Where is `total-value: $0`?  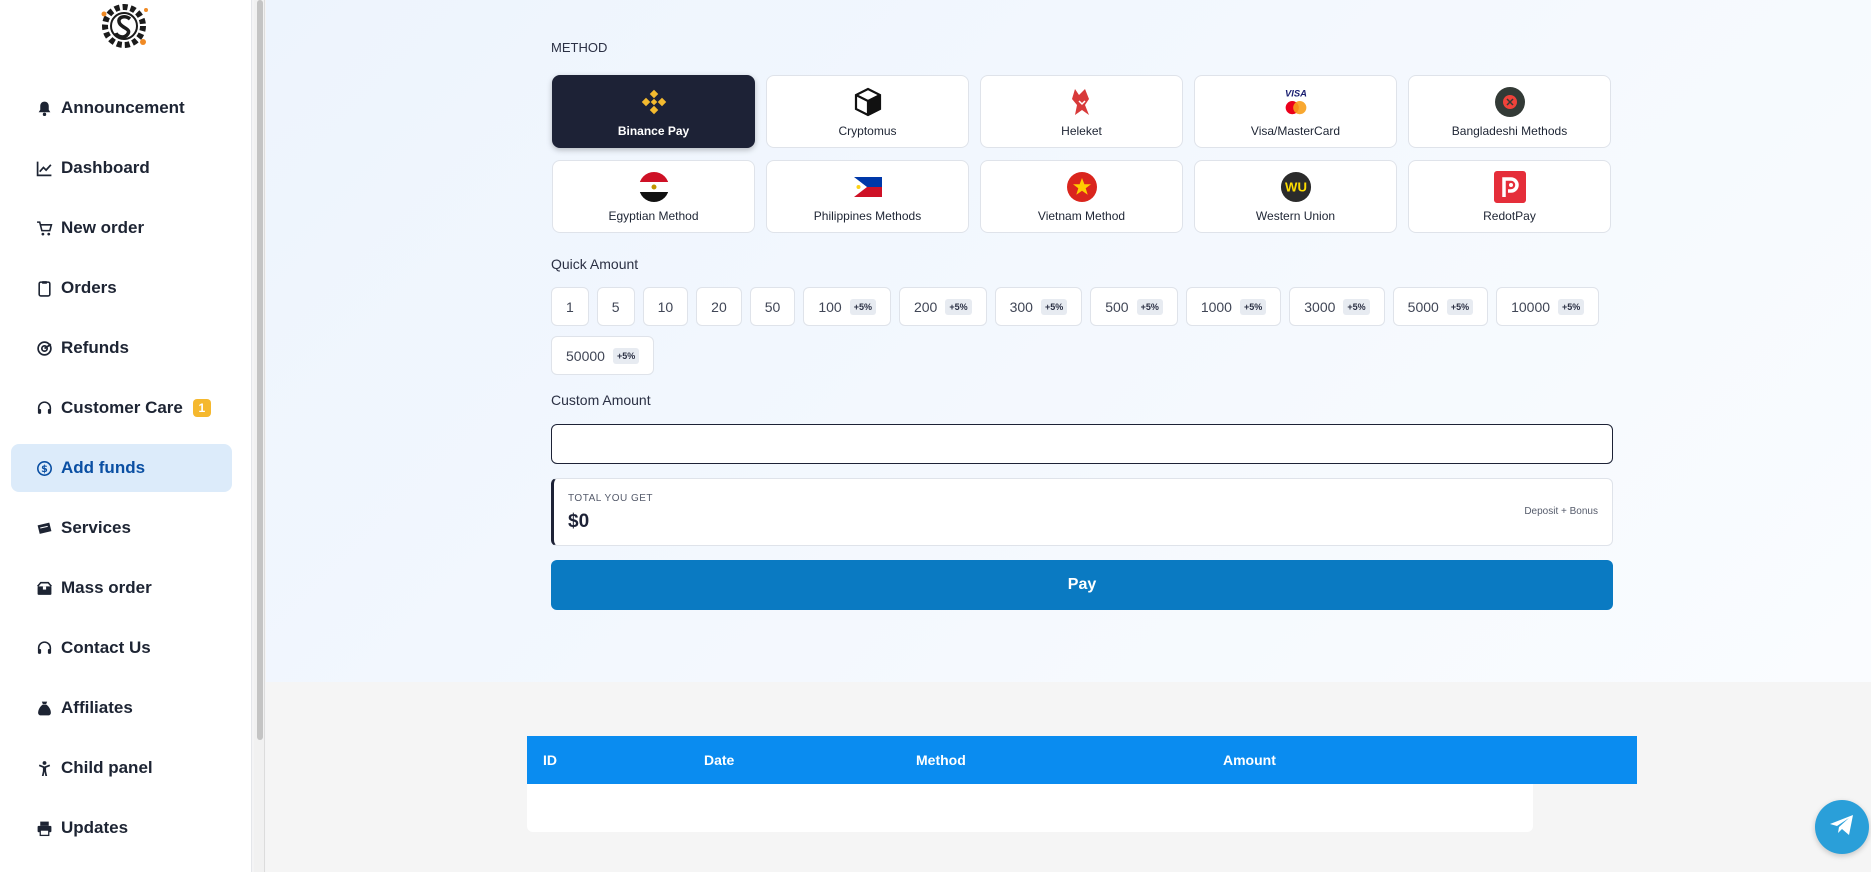
total-value: $0 is located at coordinates (579, 521).